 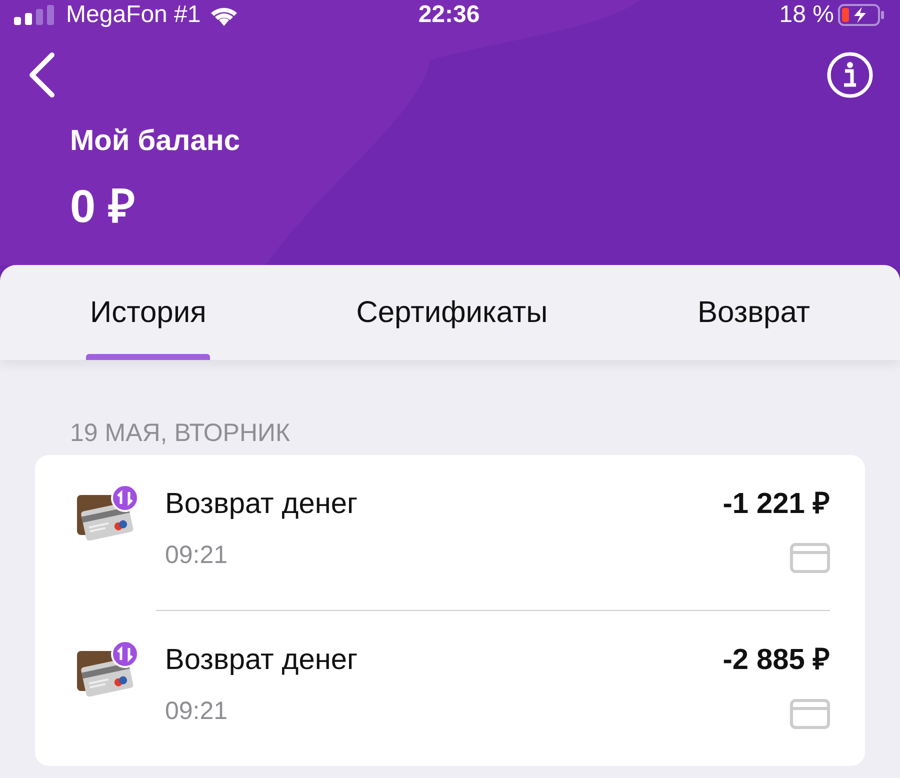 What do you see at coordinates (148, 312) in the screenshot?
I see `tab: История` at bounding box center [148, 312].